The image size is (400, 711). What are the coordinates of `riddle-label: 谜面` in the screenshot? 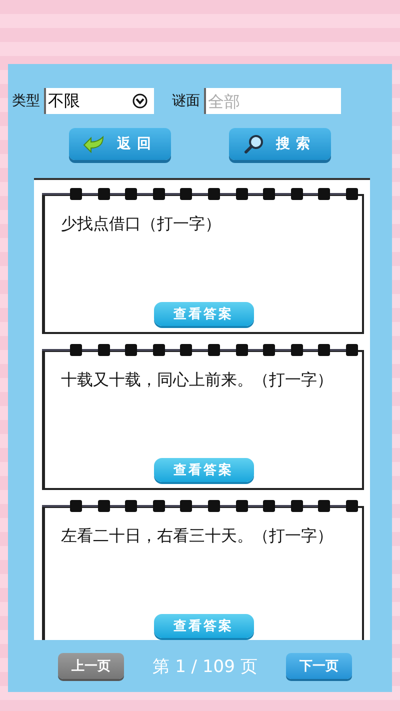 It's located at (186, 101).